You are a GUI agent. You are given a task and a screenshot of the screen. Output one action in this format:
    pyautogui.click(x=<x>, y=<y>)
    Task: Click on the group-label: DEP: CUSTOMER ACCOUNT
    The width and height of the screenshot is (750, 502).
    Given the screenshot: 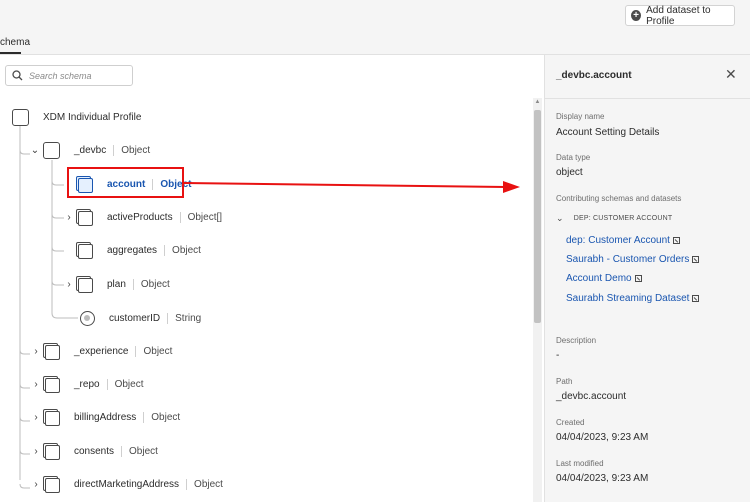 What is the action you would take?
    pyautogui.click(x=623, y=218)
    